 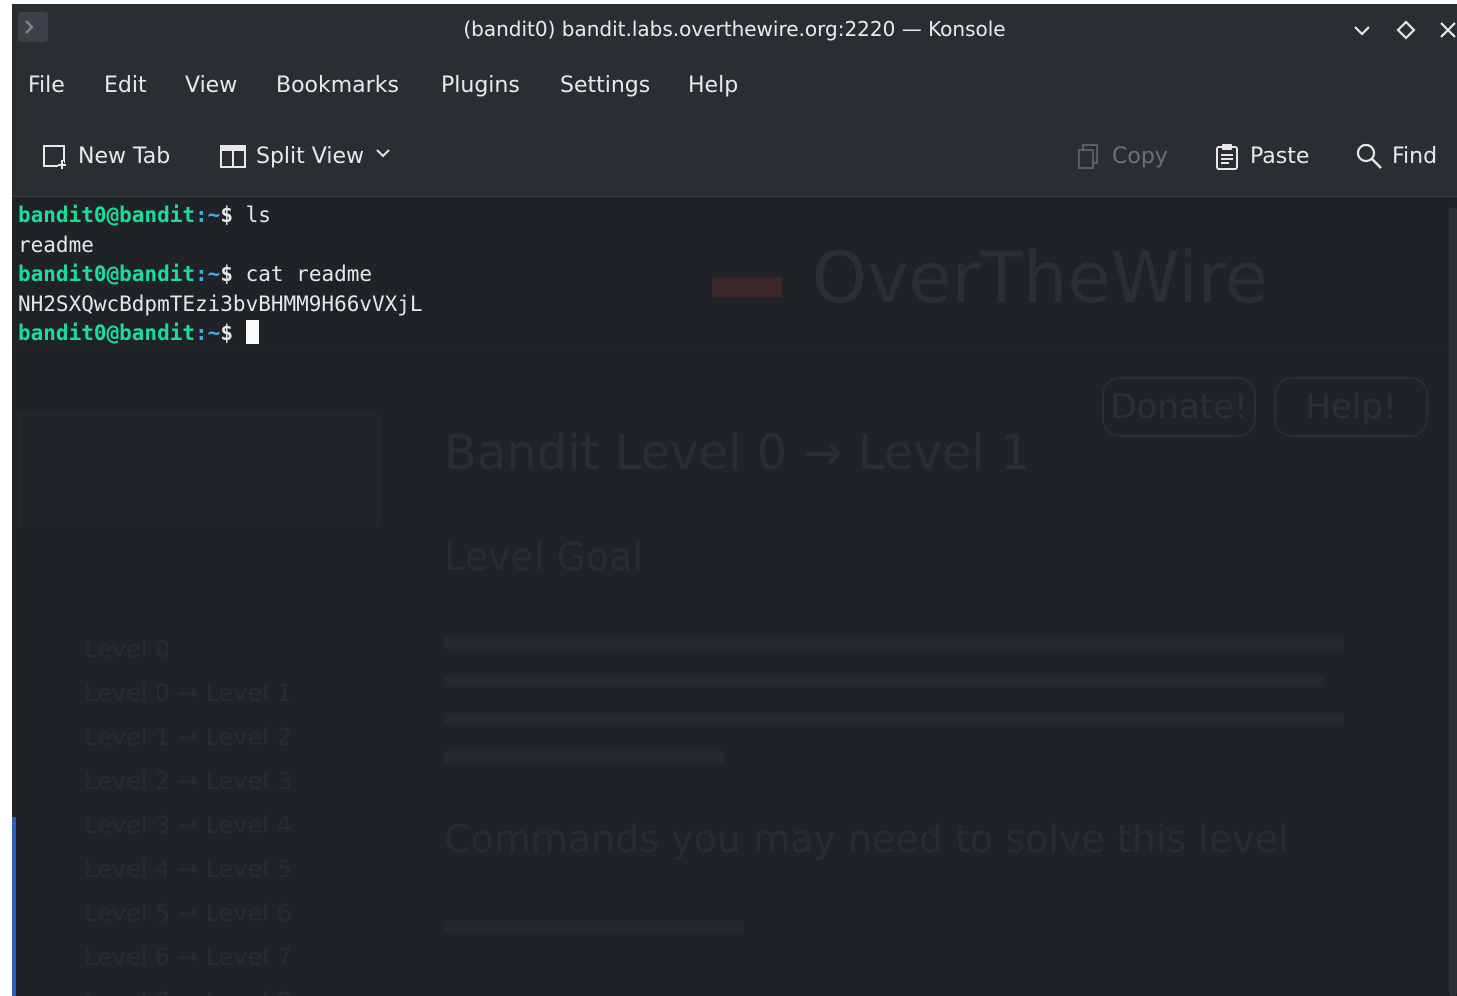 I want to click on menu-plugins: Plugins, so click(x=480, y=85).